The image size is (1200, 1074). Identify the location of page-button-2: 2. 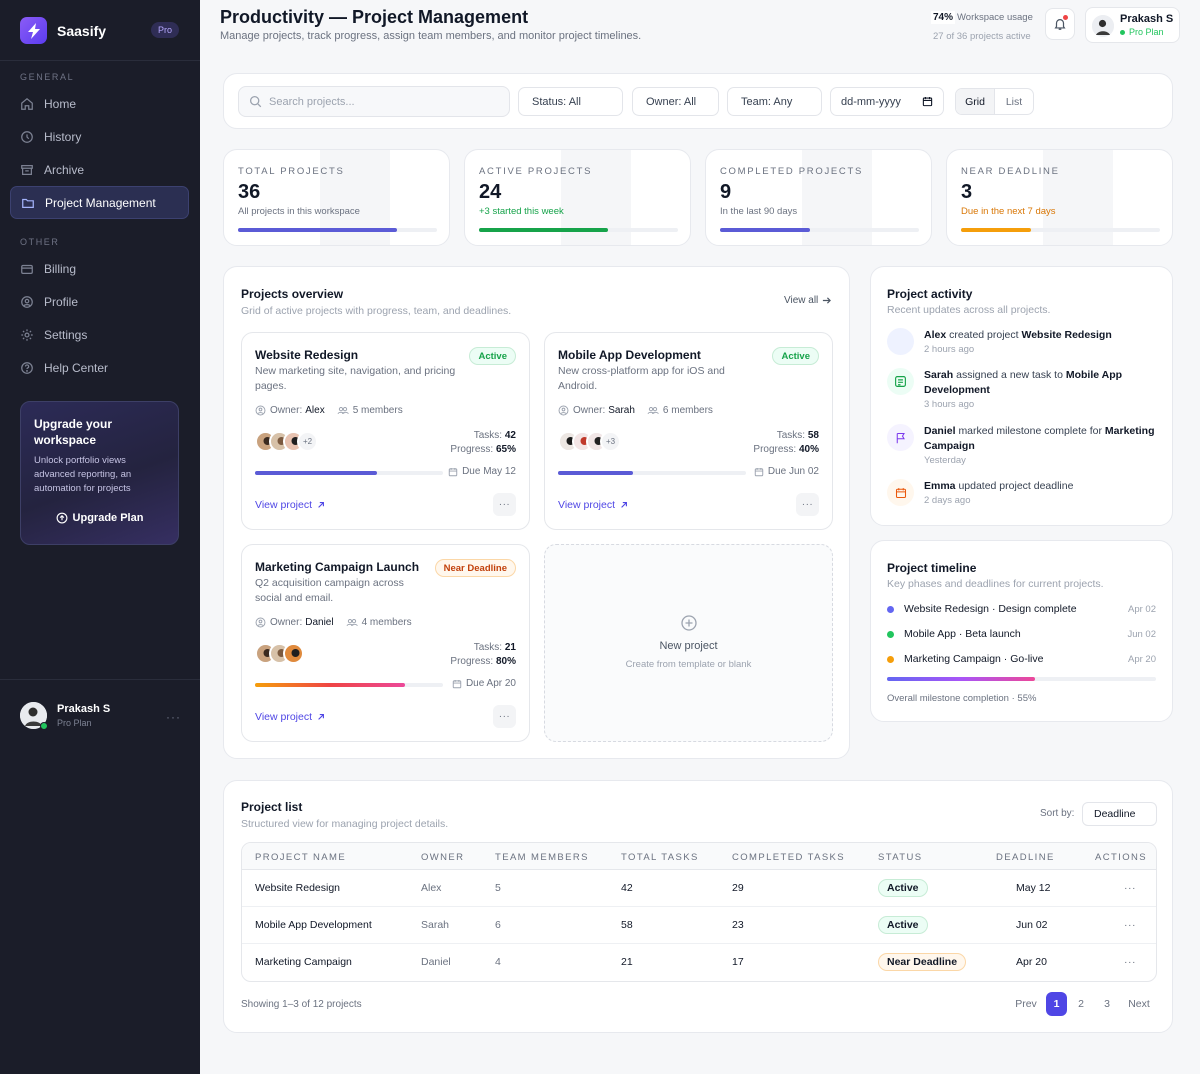
(1081, 1004).